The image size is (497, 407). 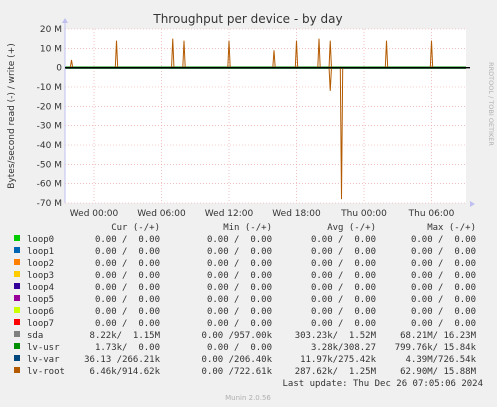 I want to click on legend-avg-loop6: 0.00 / 0.00, so click(x=343, y=312).